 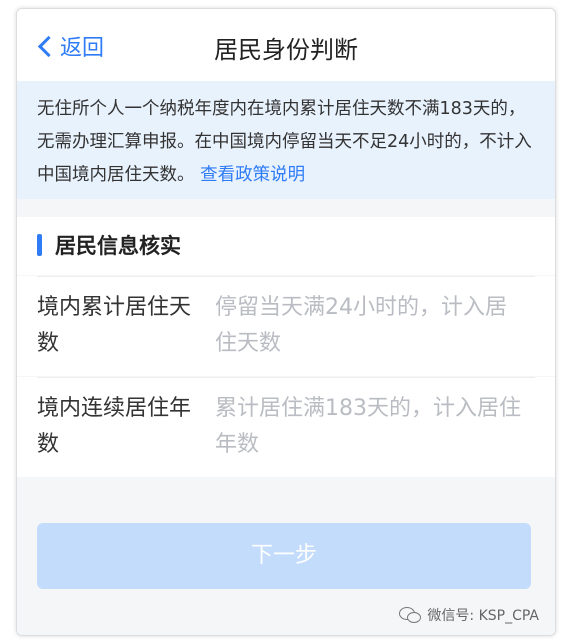 What do you see at coordinates (118, 246) in the screenshot?
I see `section-title: 居民信息核实` at bounding box center [118, 246].